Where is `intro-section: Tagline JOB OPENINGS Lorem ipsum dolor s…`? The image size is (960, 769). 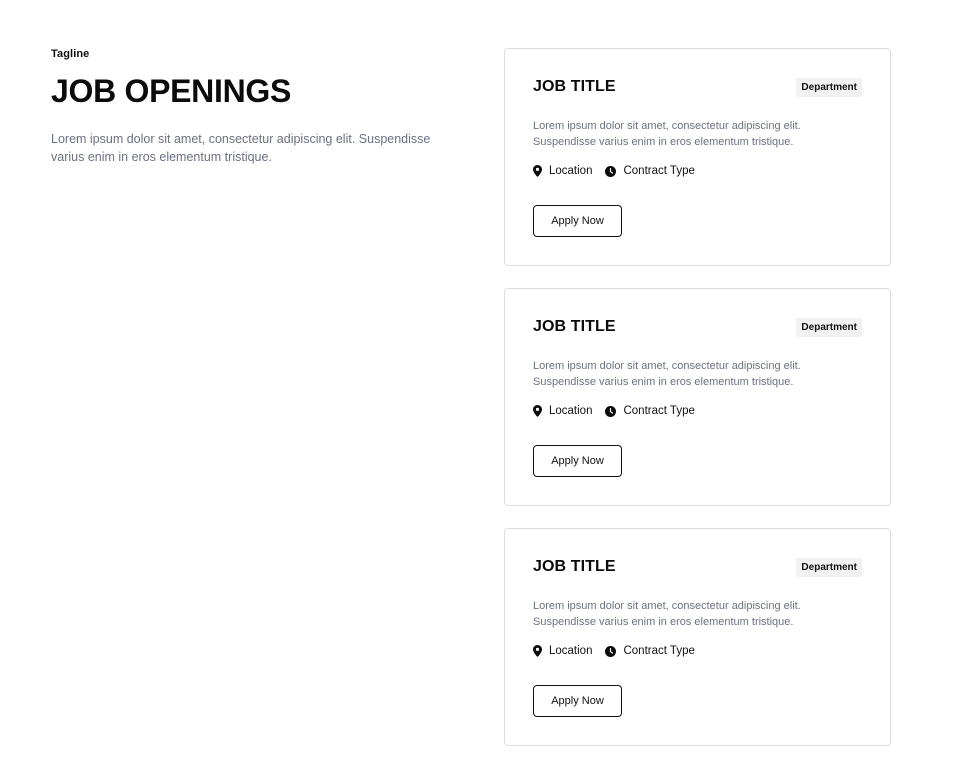 intro-section: Tagline JOB OPENINGS Lorem ipsum dolor s… is located at coordinates (251, 107).